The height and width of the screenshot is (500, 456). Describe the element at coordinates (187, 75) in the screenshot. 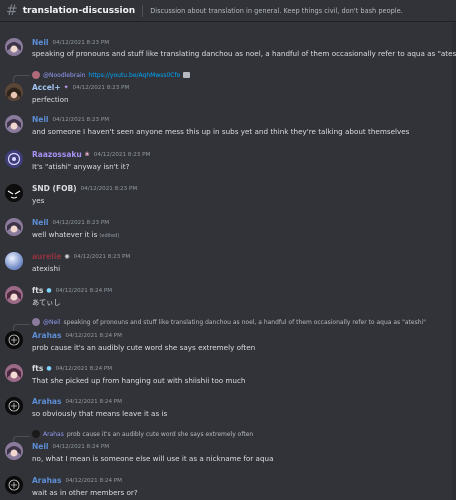

I see `image-icon` at that location.